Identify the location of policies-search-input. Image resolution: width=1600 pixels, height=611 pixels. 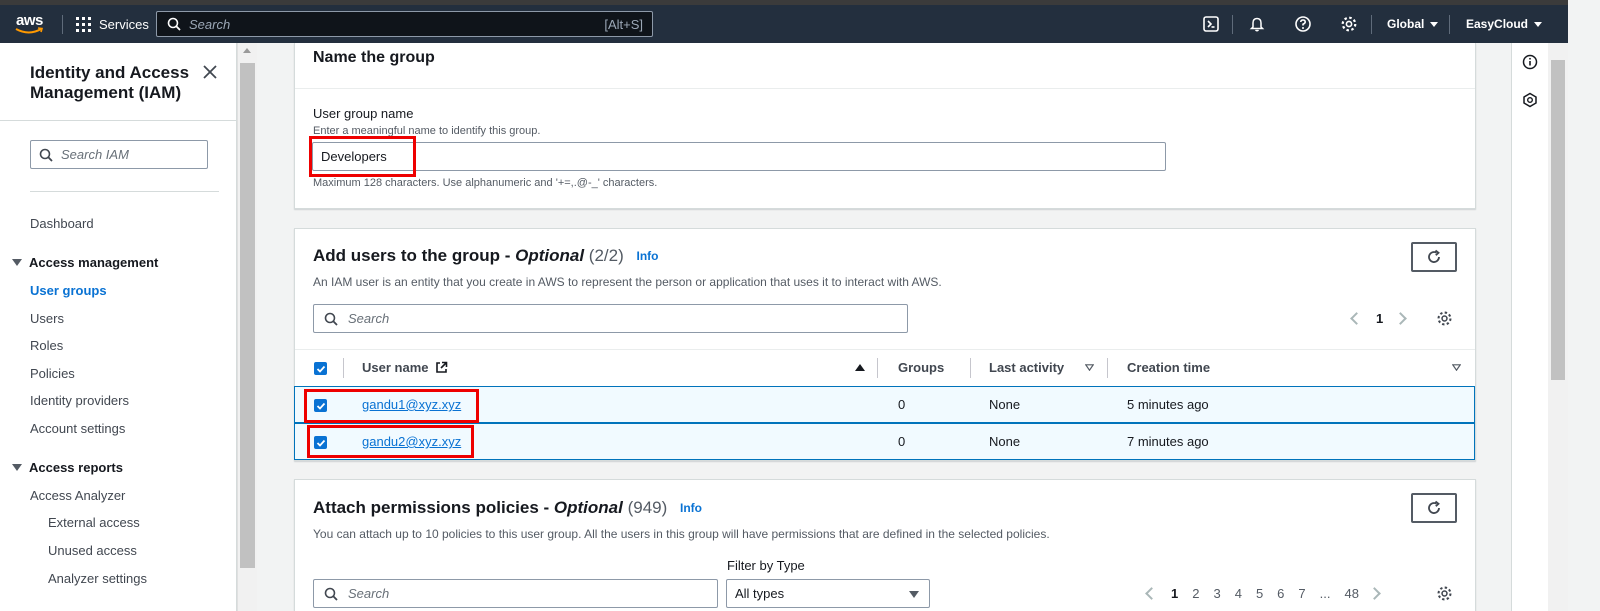
(532, 593).